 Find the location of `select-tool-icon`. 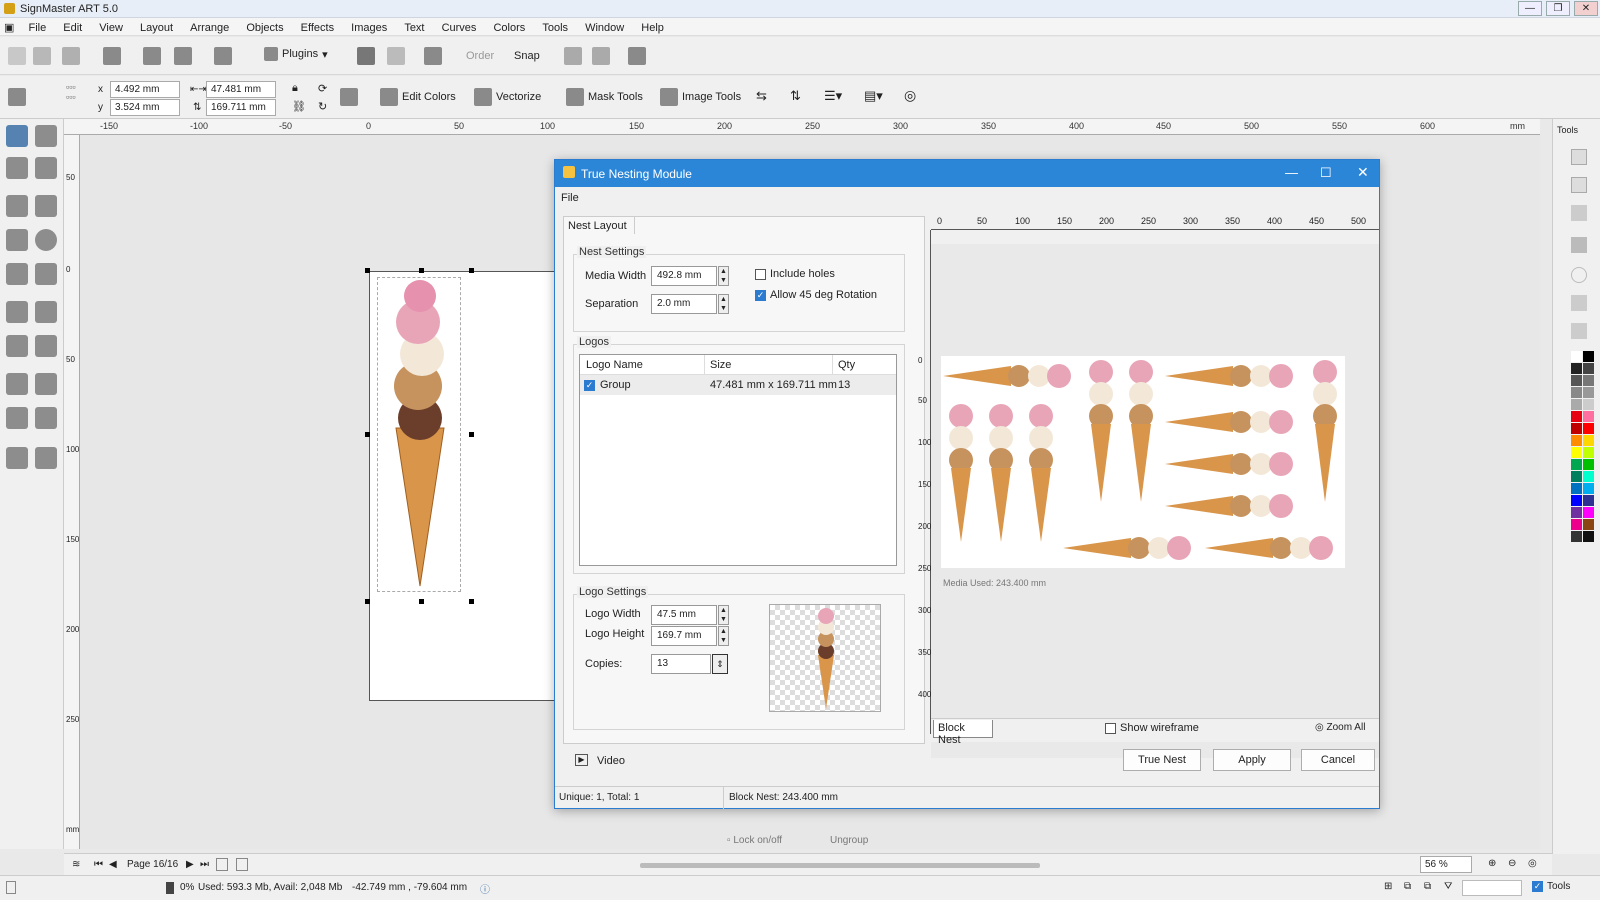

select-tool-icon is located at coordinates (17, 136).